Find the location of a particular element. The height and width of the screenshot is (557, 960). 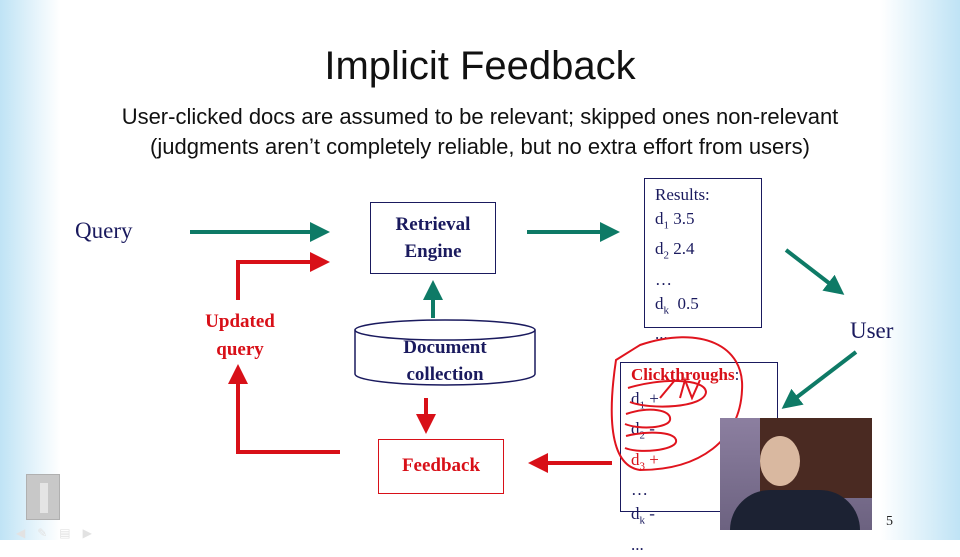

updated-line-2: query is located at coordinates (240, 349).